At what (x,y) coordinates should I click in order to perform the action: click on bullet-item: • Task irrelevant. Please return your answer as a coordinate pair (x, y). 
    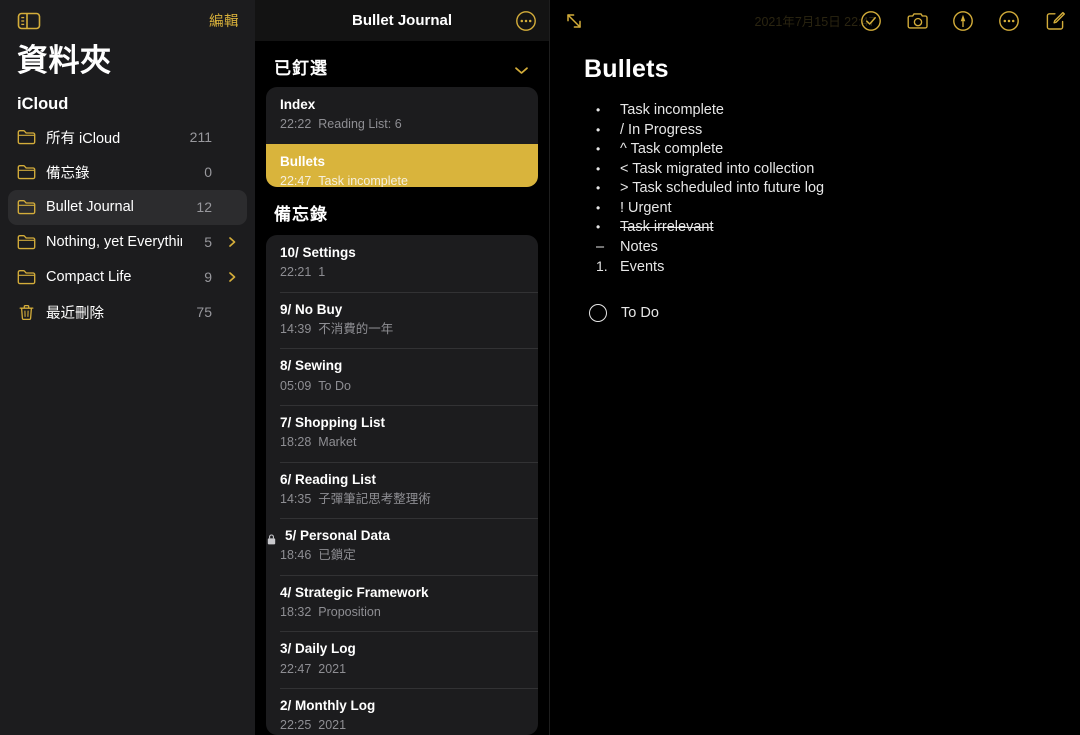
    Looking at the image, I should click on (832, 228).